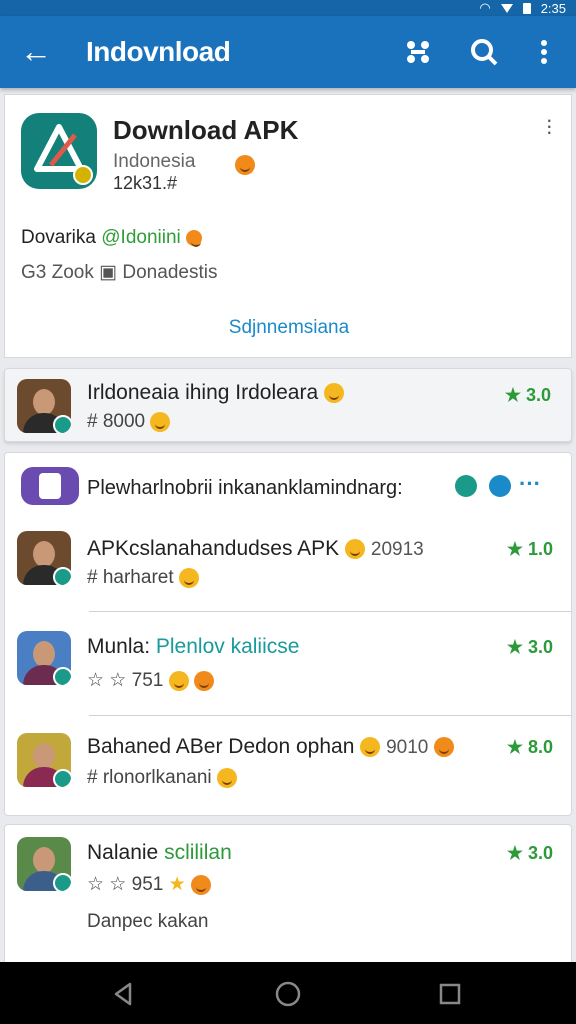  What do you see at coordinates (540, 549) in the screenshot?
I see `rating-value: 1.0` at bounding box center [540, 549].